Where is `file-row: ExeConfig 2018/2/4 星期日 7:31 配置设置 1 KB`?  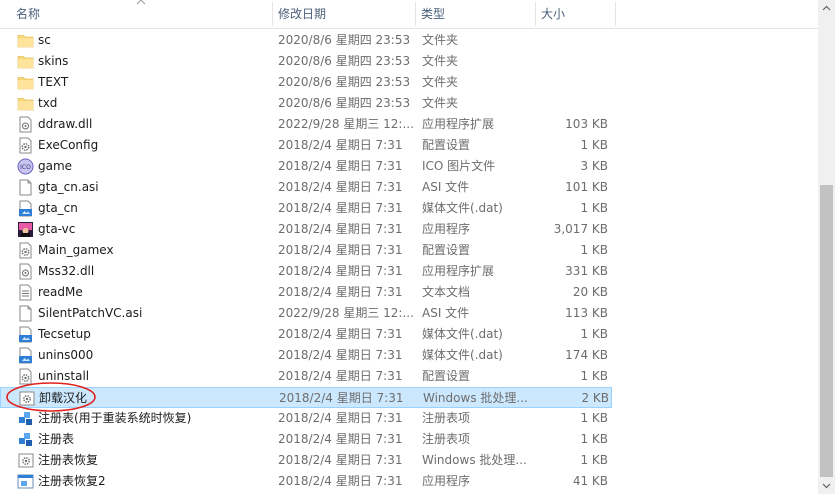 file-row: ExeConfig 2018/2/4 星期日 7:31 配置设置 1 KB is located at coordinates (306, 145).